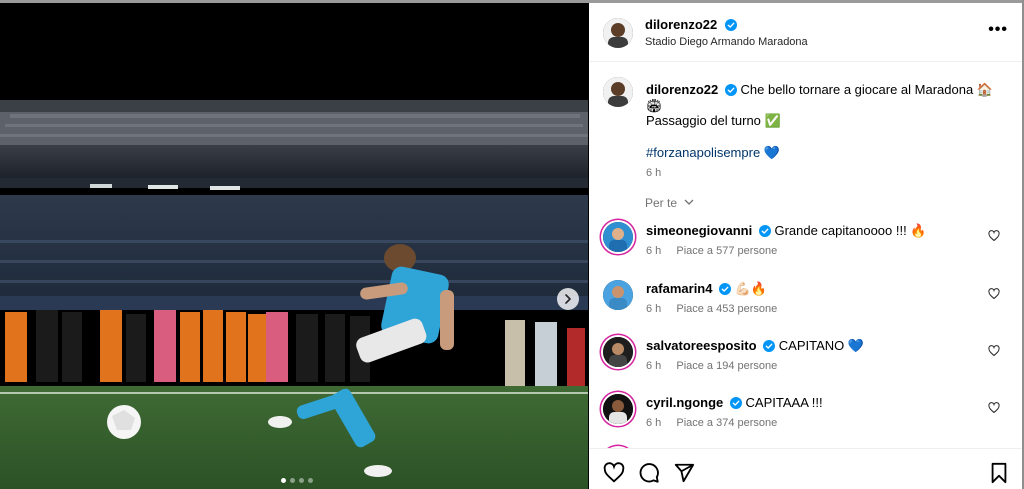 This screenshot has height=489, width=1024. What do you see at coordinates (850, 230) in the screenshot?
I see `comment-text: Grande capitanoooo !!! 🔥` at bounding box center [850, 230].